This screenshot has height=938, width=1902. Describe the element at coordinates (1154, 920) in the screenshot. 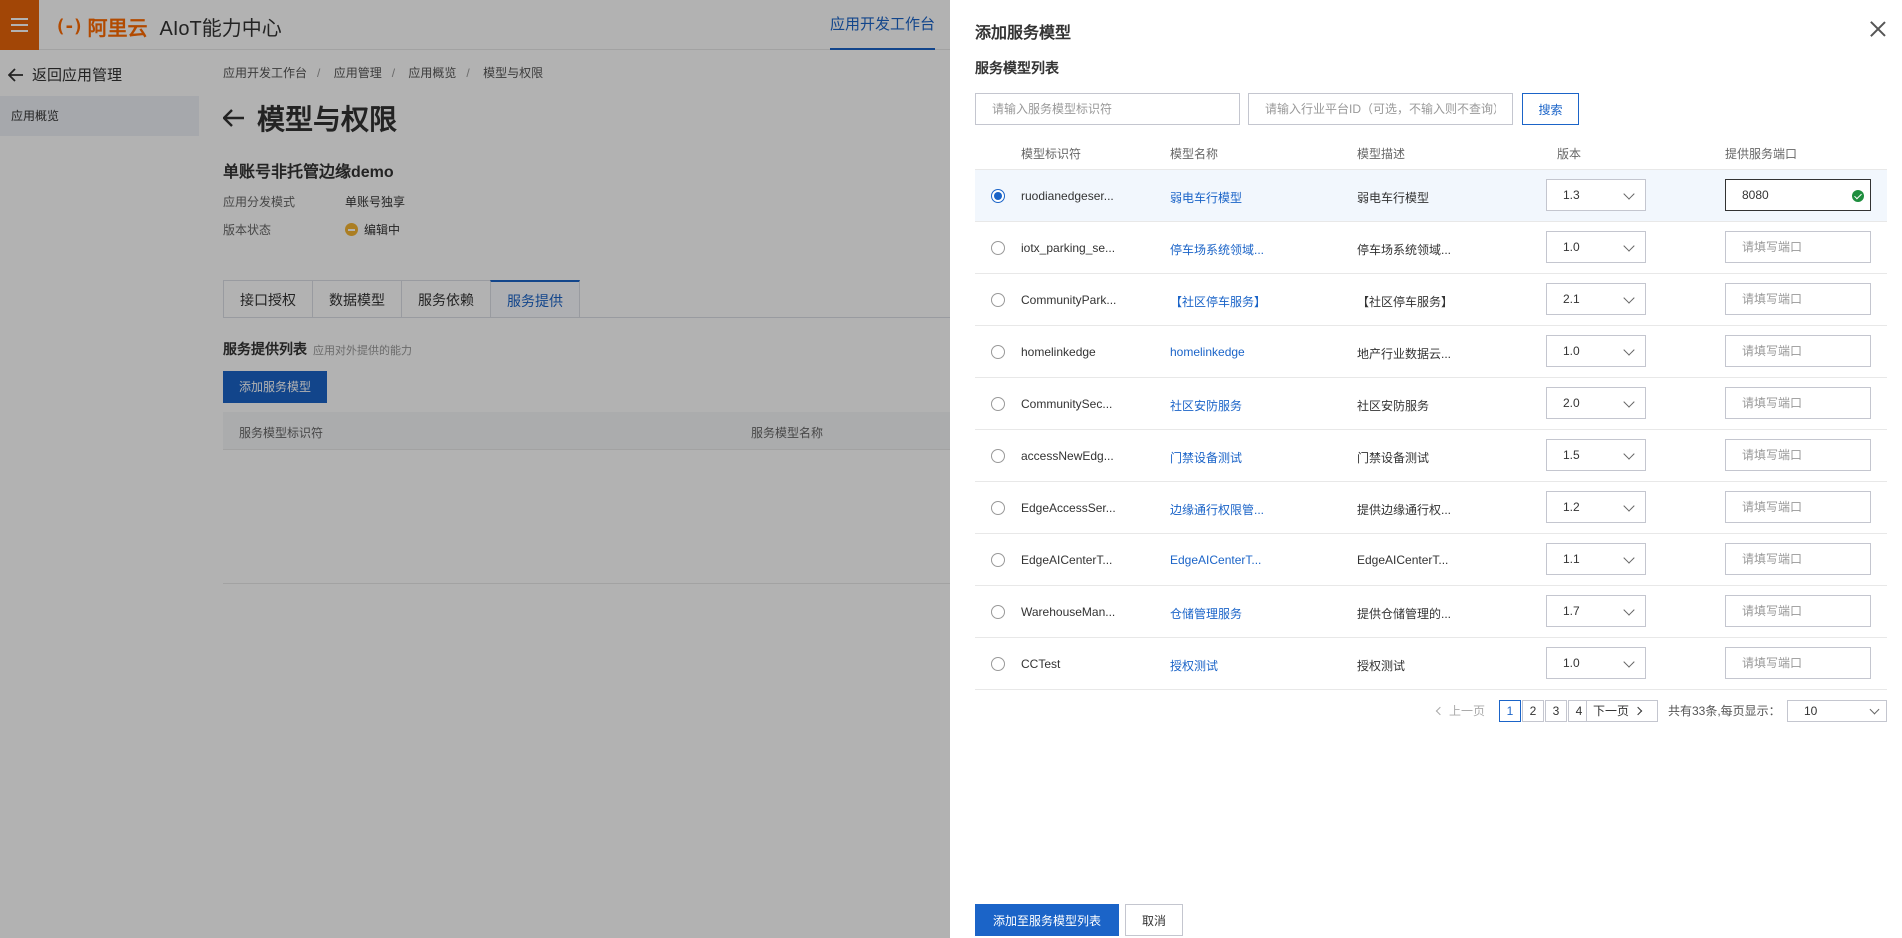

I see `cancel-button: 取消` at that location.